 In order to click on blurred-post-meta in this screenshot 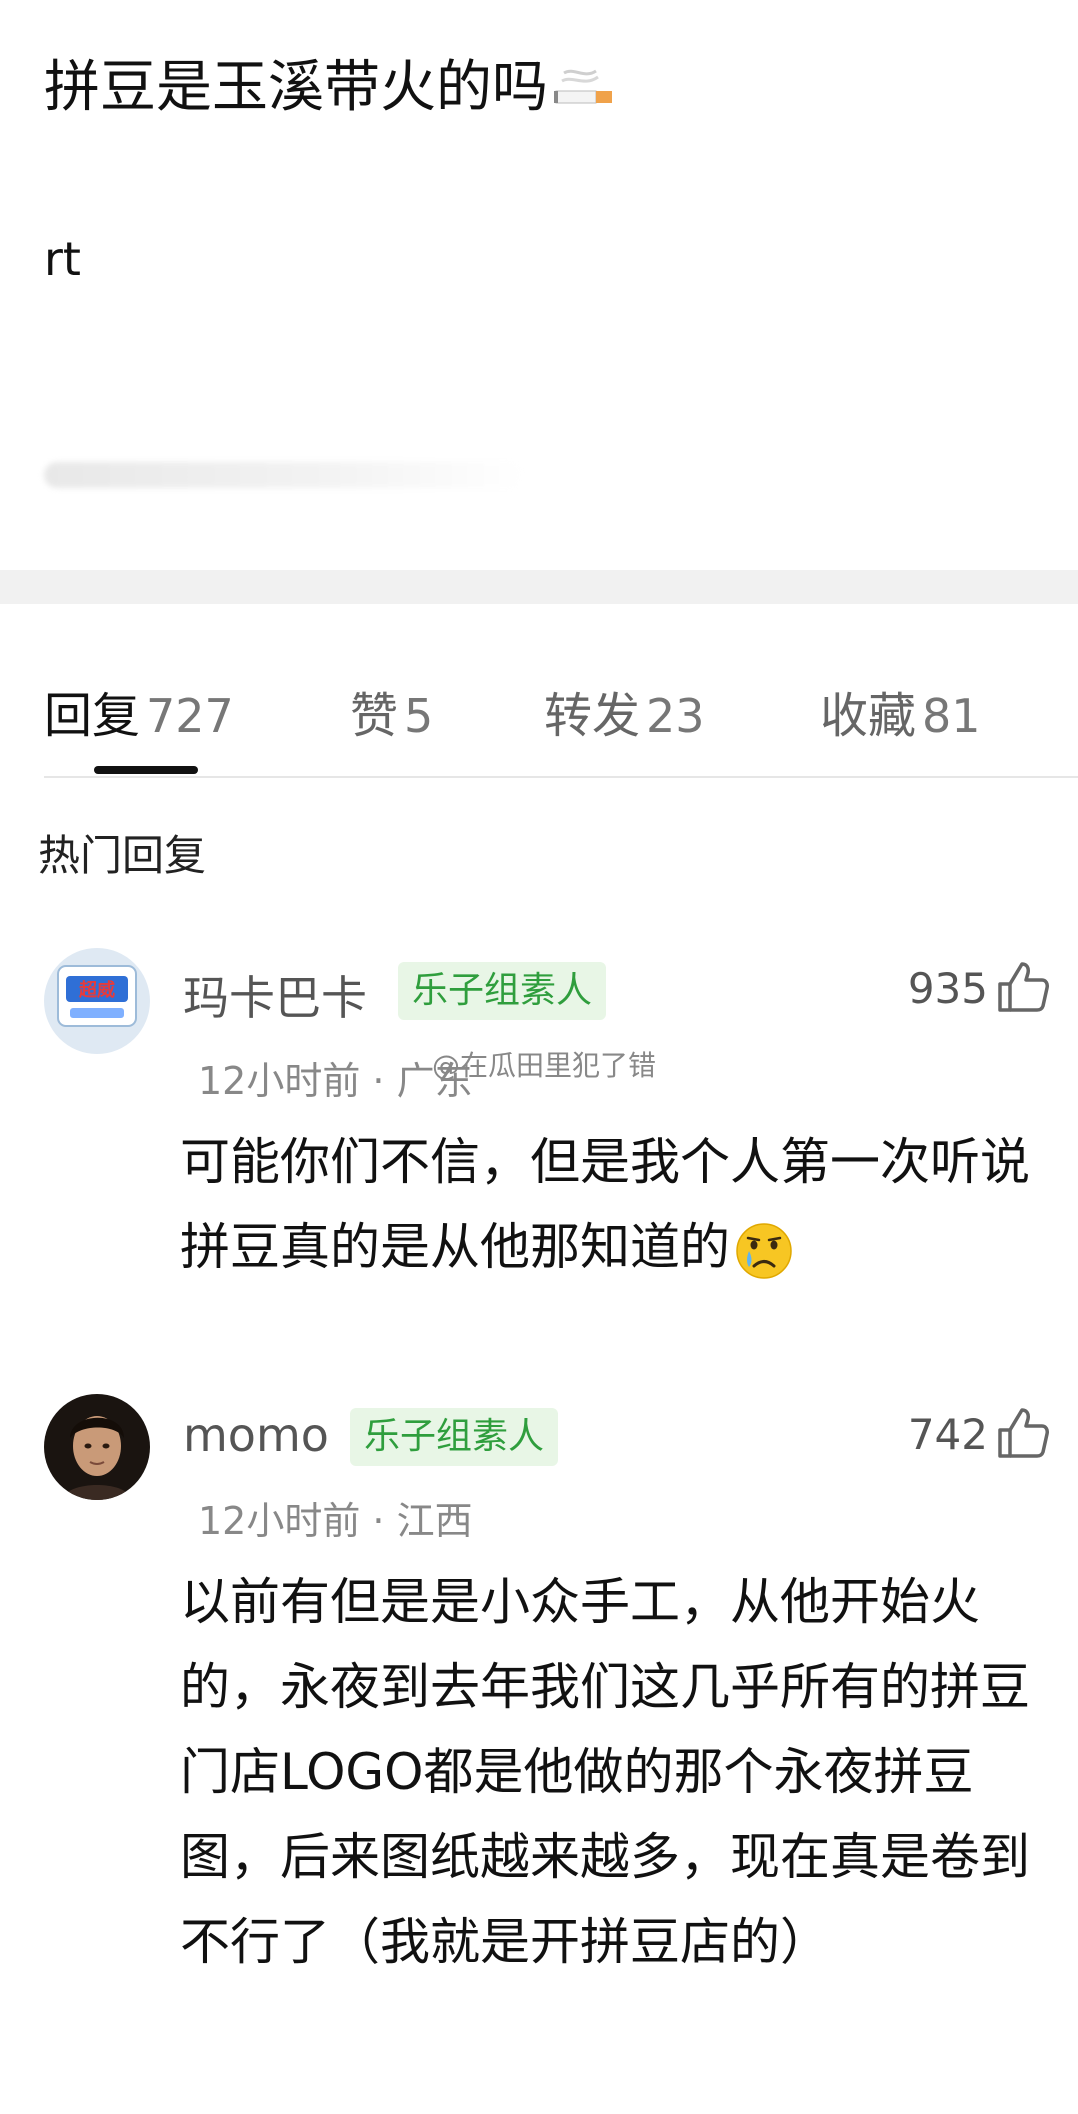, I will do `click(284, 475)`.